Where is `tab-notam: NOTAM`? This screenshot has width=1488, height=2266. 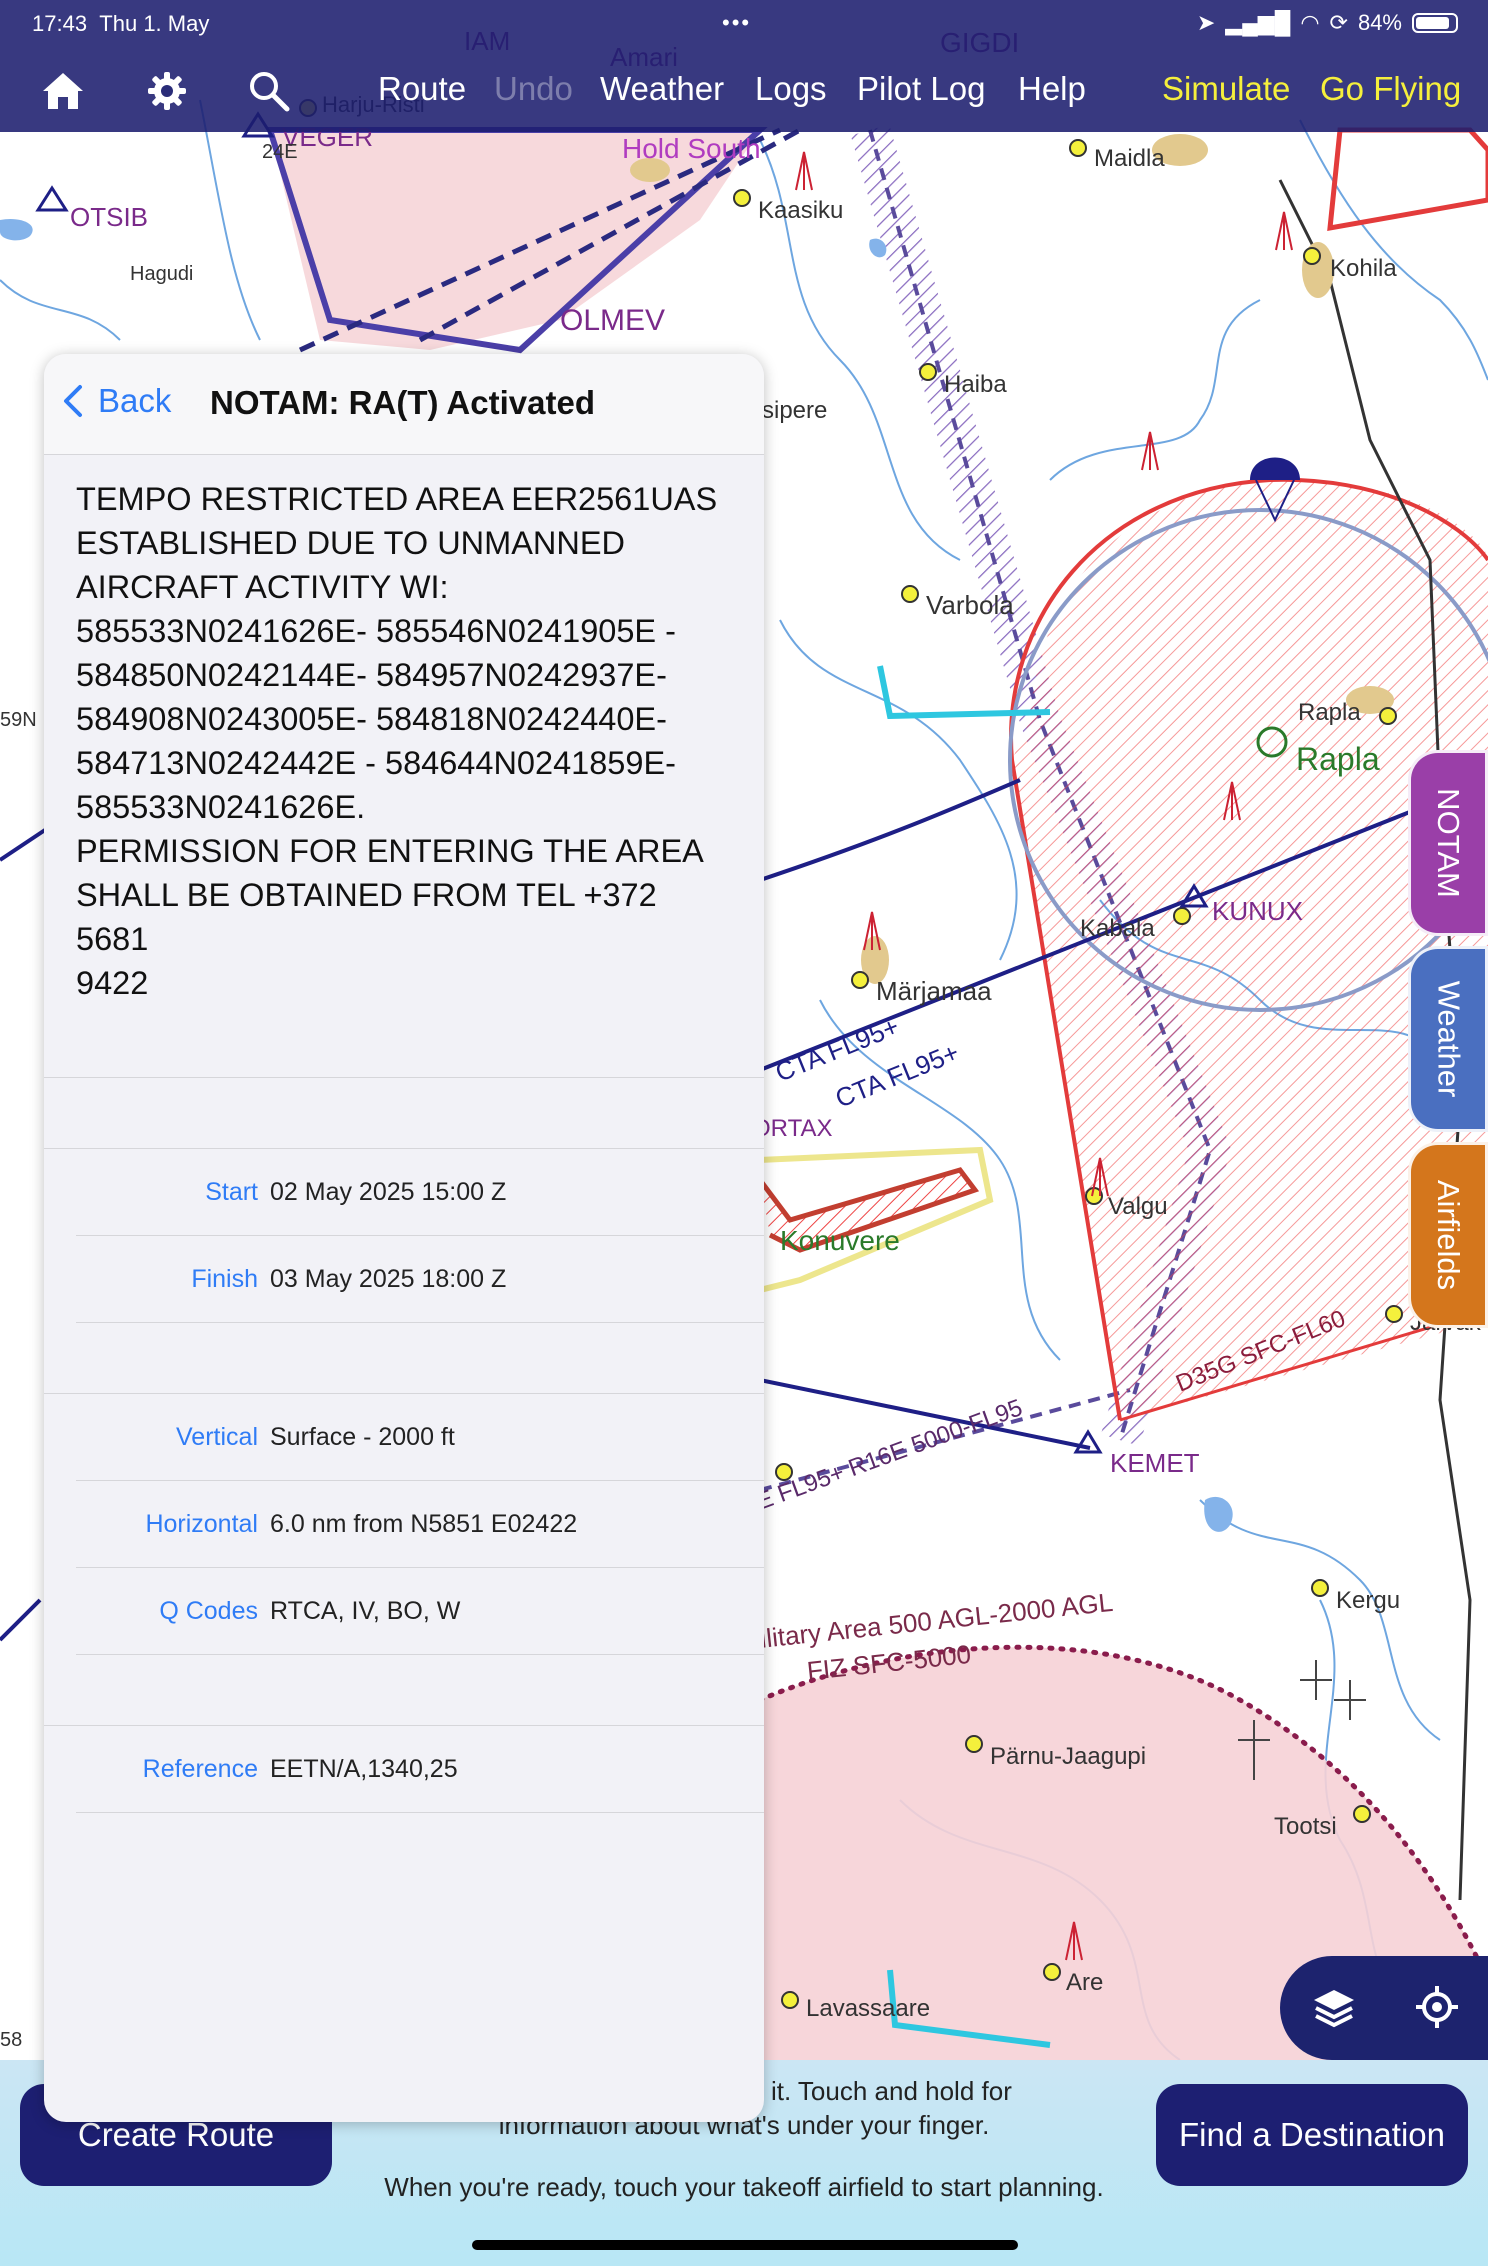
tab-notam: NOTAM is located at coordinates (1448, 843).